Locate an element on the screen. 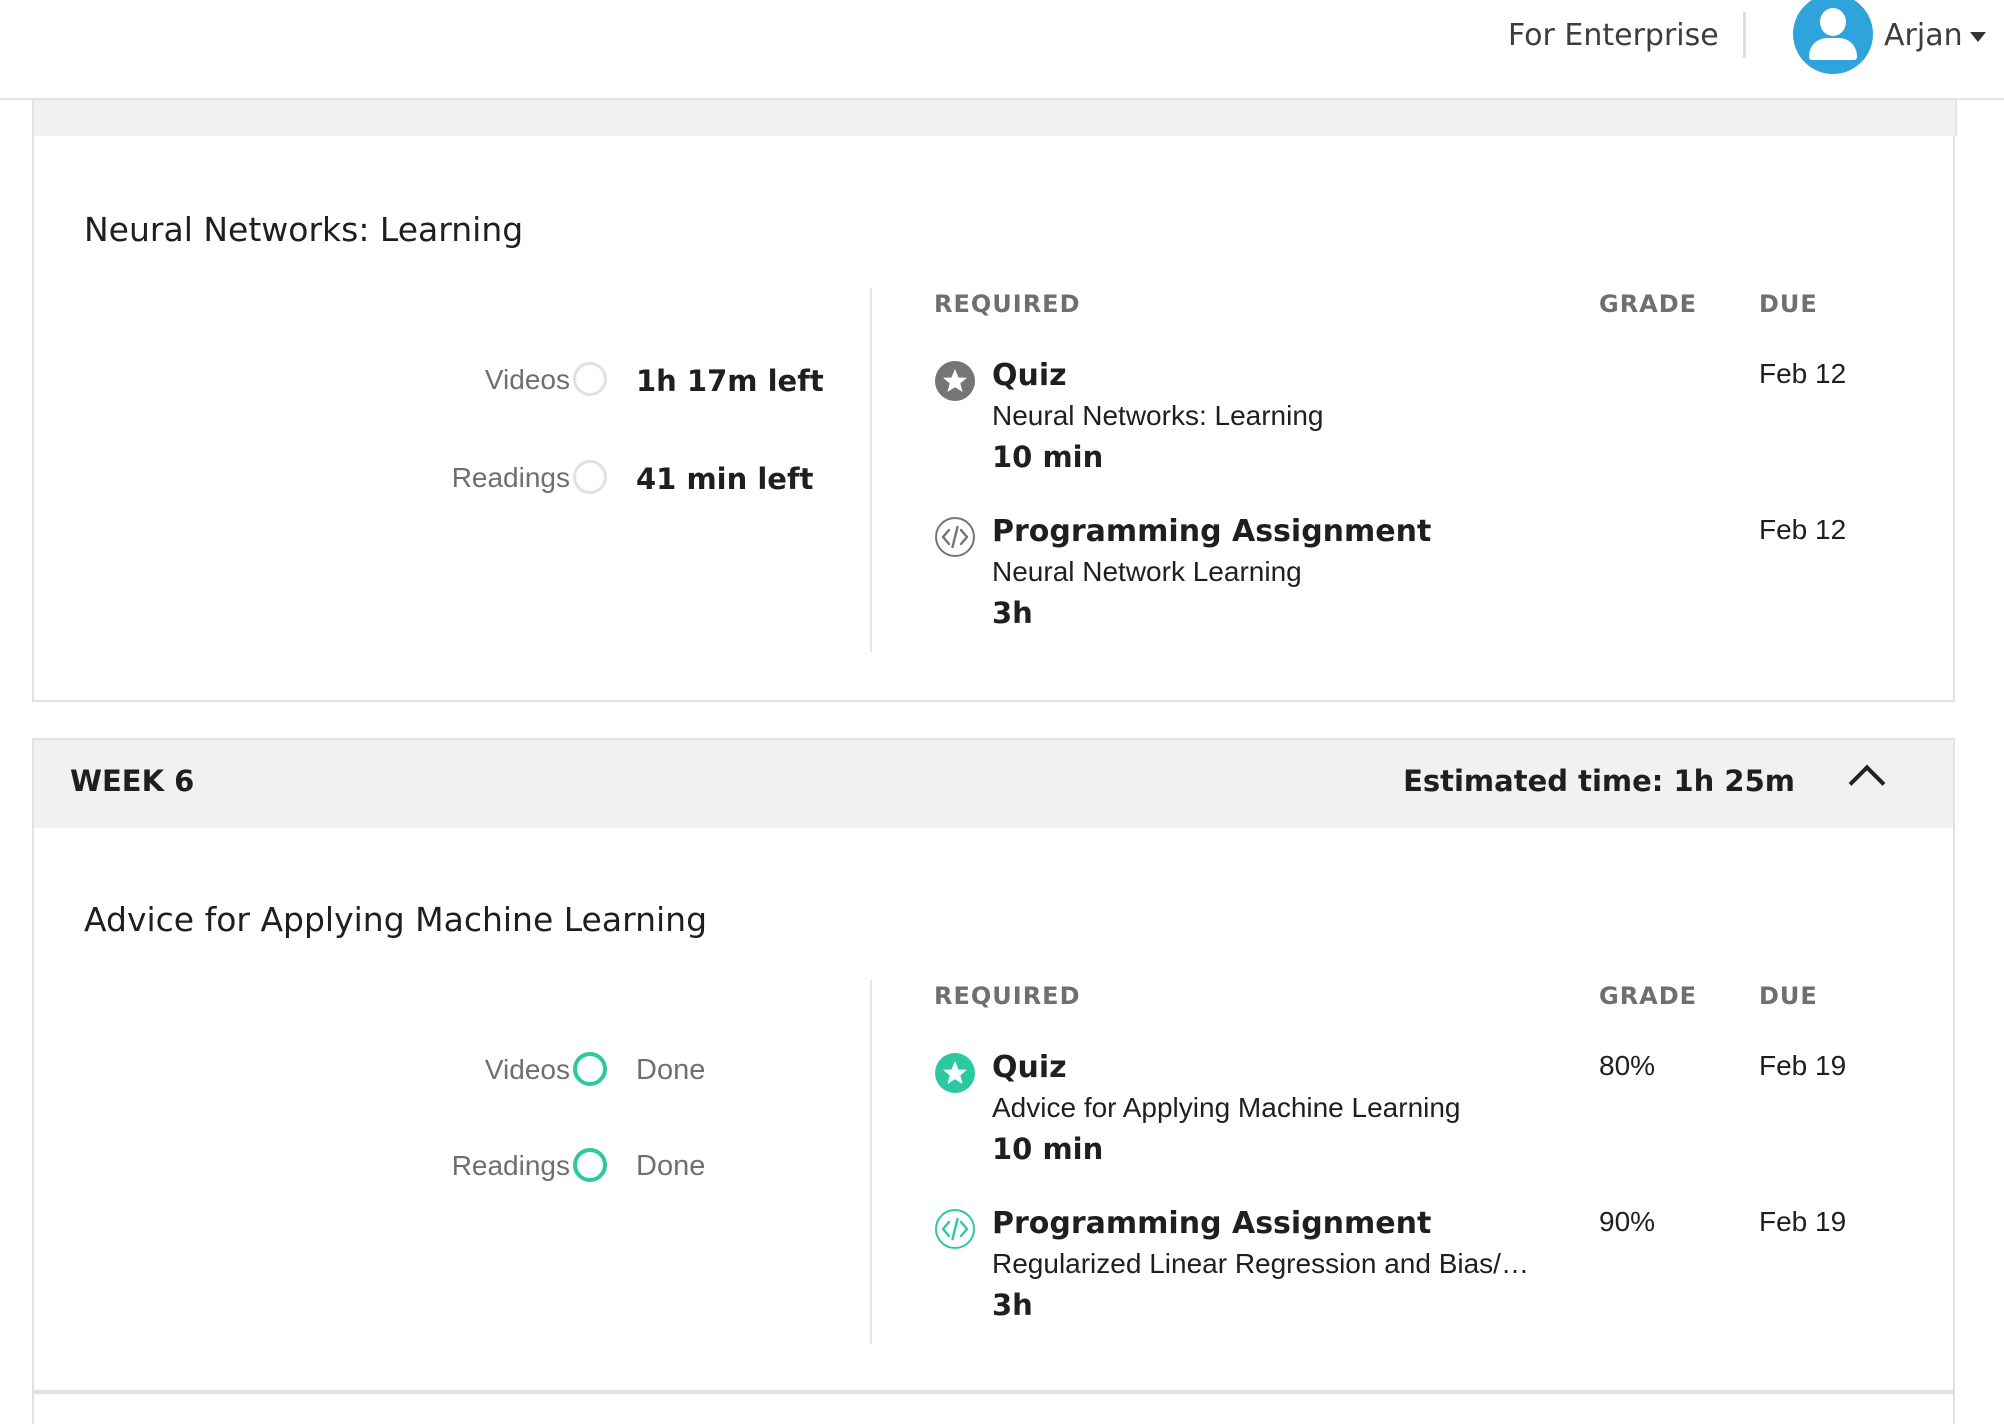 The image size is (2004, 1424). top-navigation-bar: For Enterprise Arjan is located at coordinates (1002, 50).